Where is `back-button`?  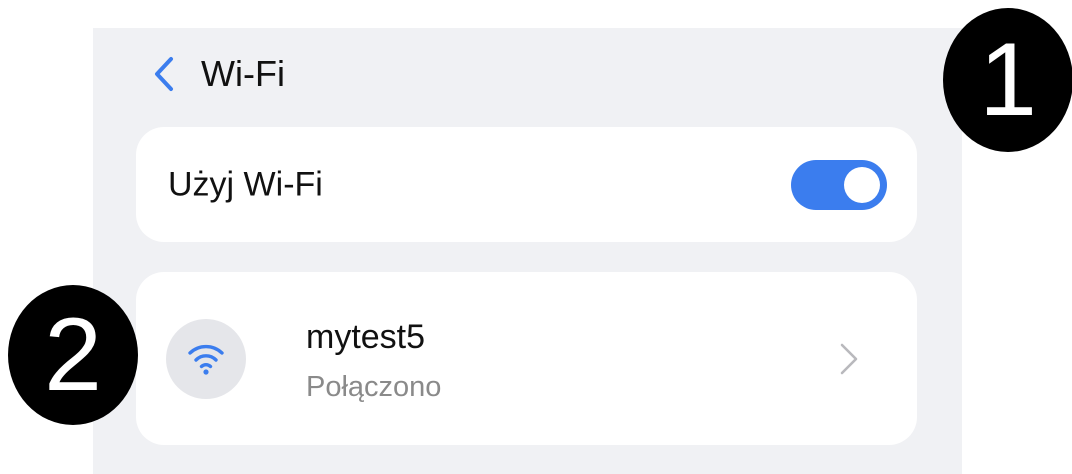
back-button is located at coordinates (164, 74).